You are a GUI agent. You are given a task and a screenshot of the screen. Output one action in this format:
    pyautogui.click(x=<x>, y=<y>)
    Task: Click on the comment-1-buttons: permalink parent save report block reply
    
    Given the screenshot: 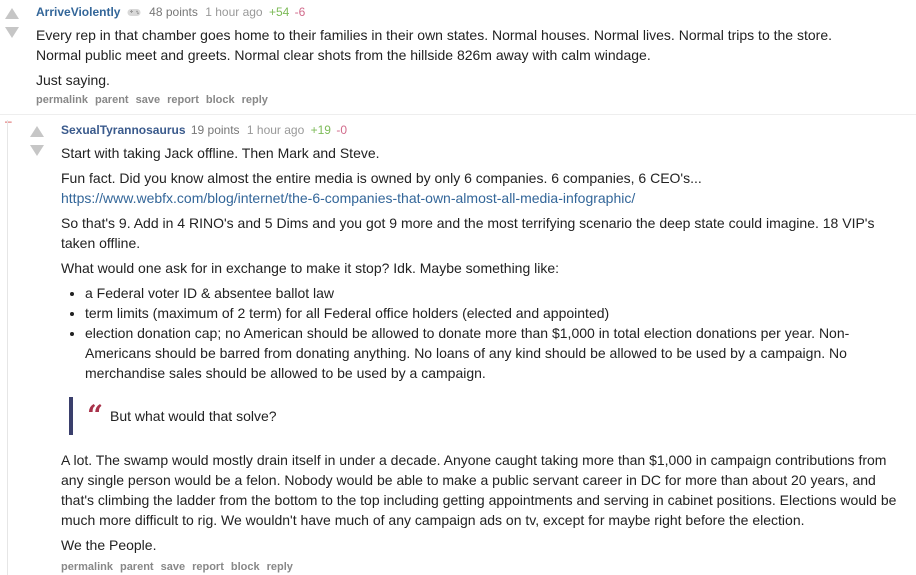 What is the action you would take?
    pyautogui.click(x=471, y=100)
    